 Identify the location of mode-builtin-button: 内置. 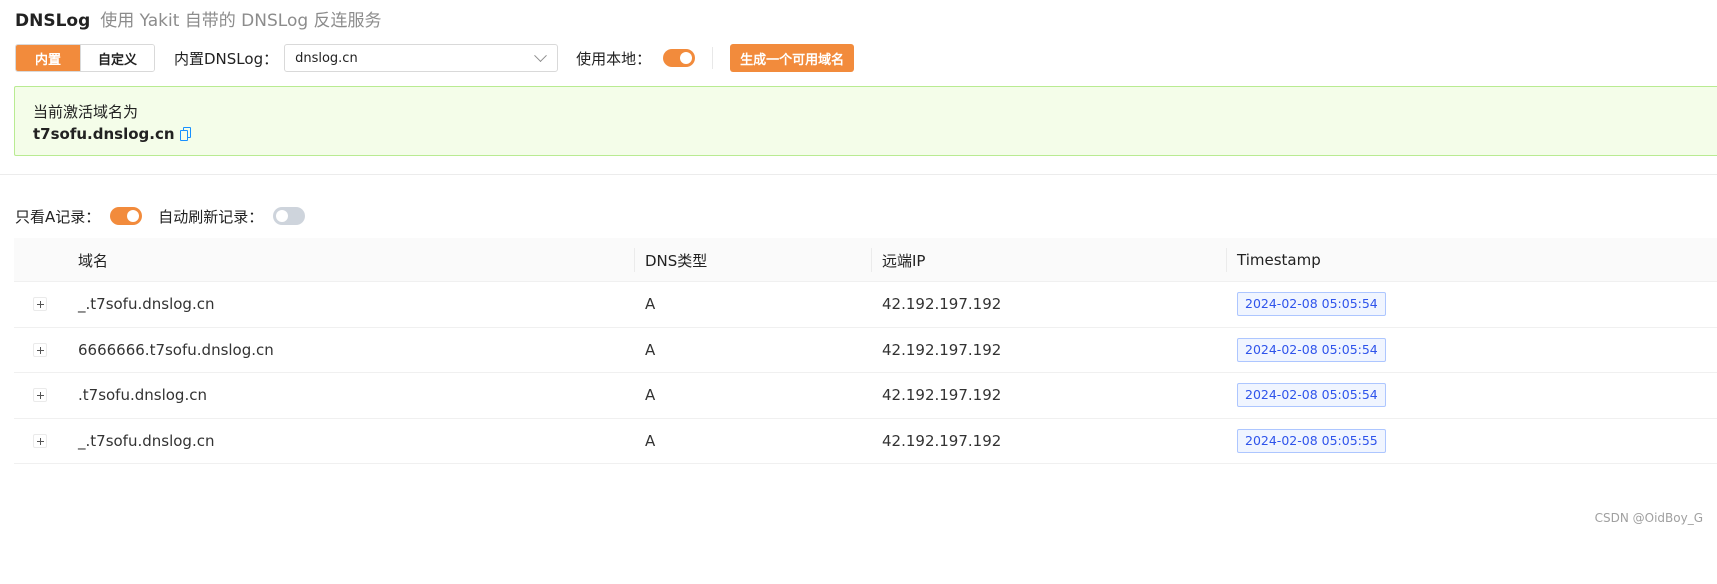
(48, 58).